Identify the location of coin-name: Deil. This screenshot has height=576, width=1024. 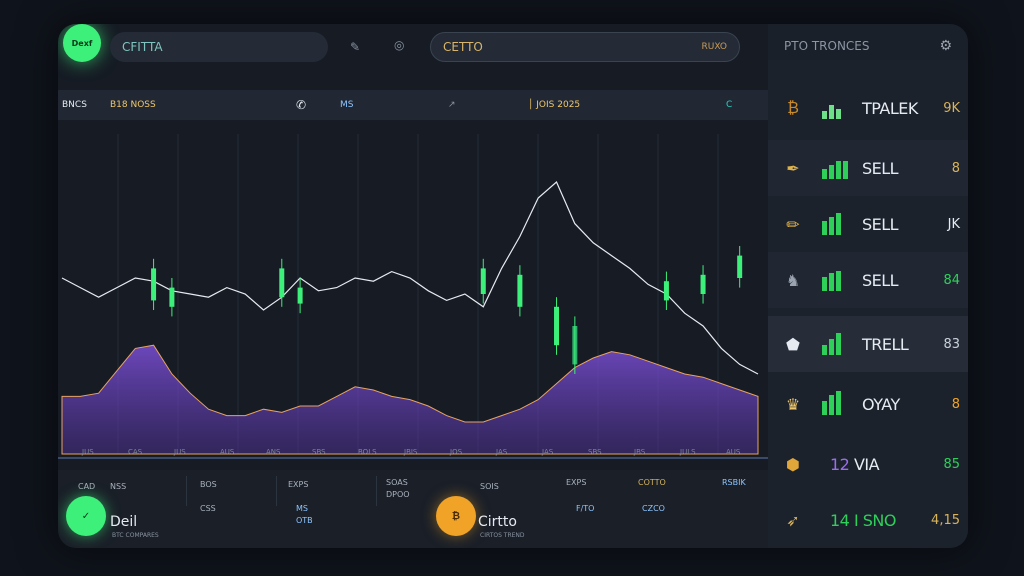
(123, 522).